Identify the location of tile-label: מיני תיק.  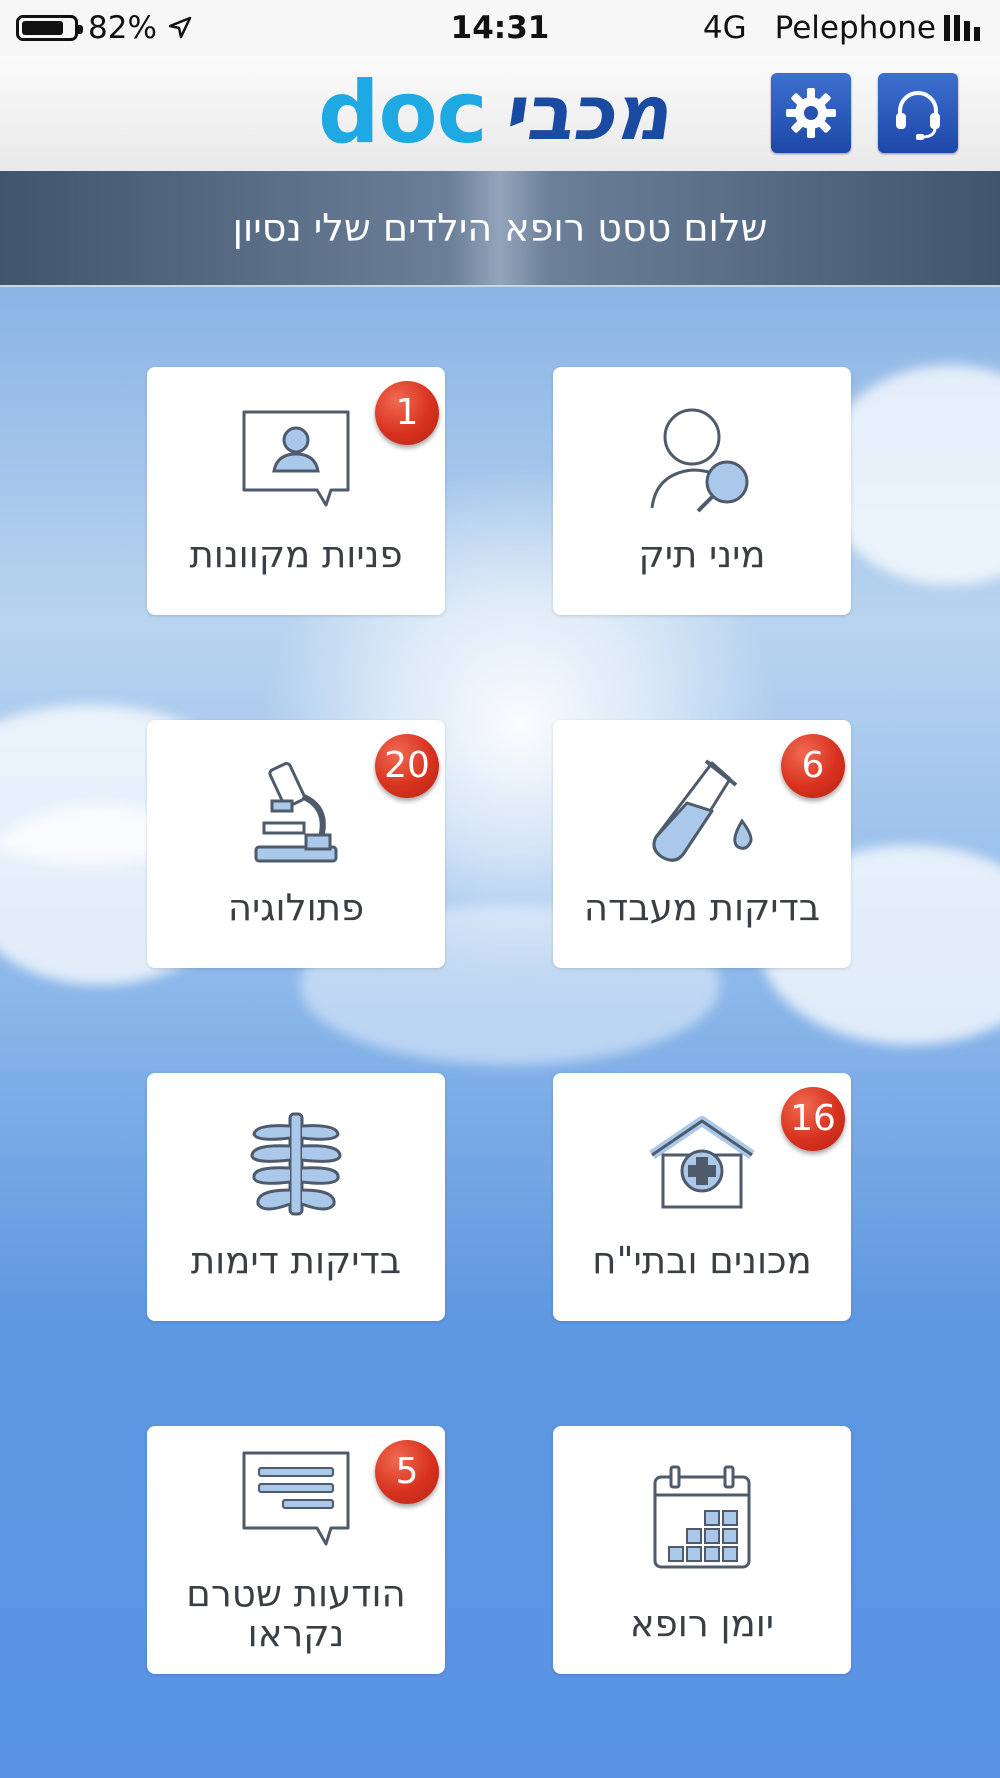
(702, 554).